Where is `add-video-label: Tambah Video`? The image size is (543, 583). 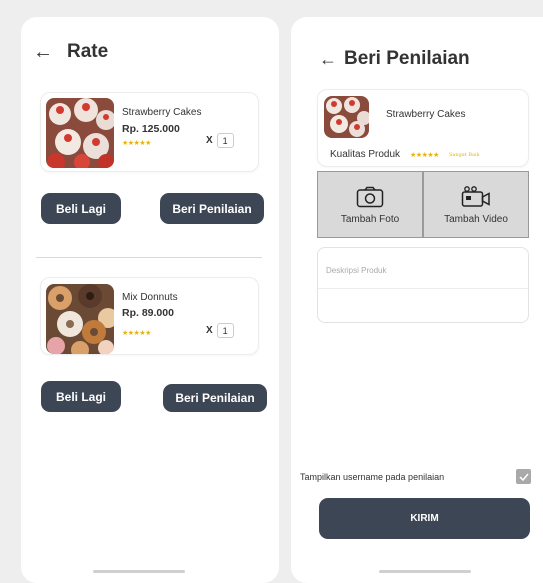 add-video-label: Tambah Video is located at coordinates (476, 219).